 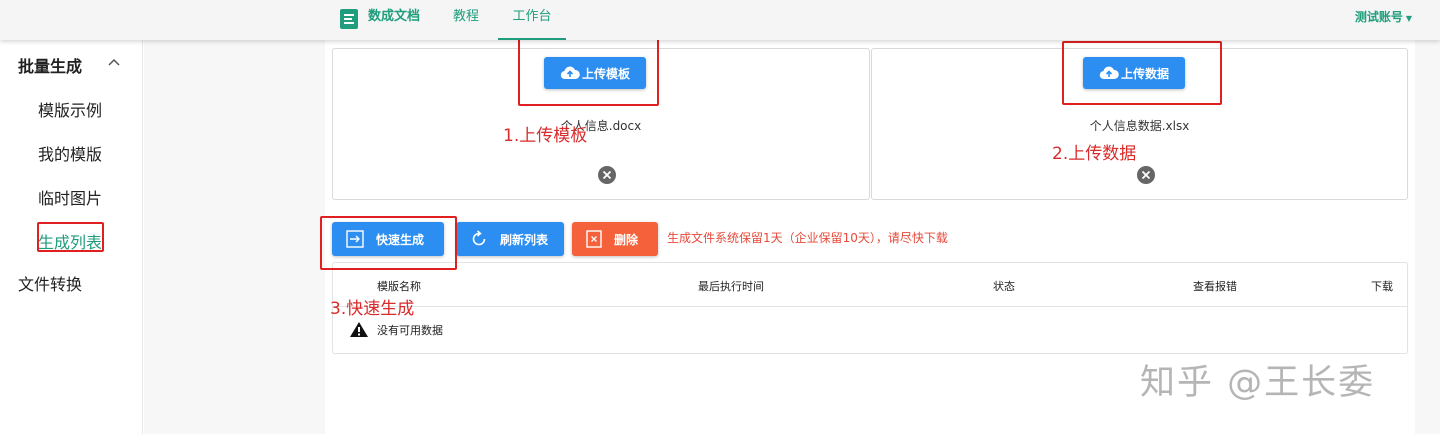 I want to click on annotation-step3: 3.快速生成, so click(x=372, y=309).